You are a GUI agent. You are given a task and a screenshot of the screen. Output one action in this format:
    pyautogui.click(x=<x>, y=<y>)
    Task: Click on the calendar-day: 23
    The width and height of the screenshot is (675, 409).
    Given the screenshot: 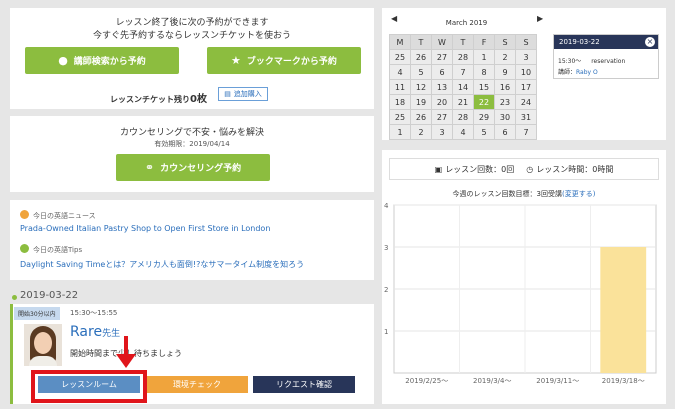 What is the action you would take?
    pyautogui.click(x=505, y=102)
    